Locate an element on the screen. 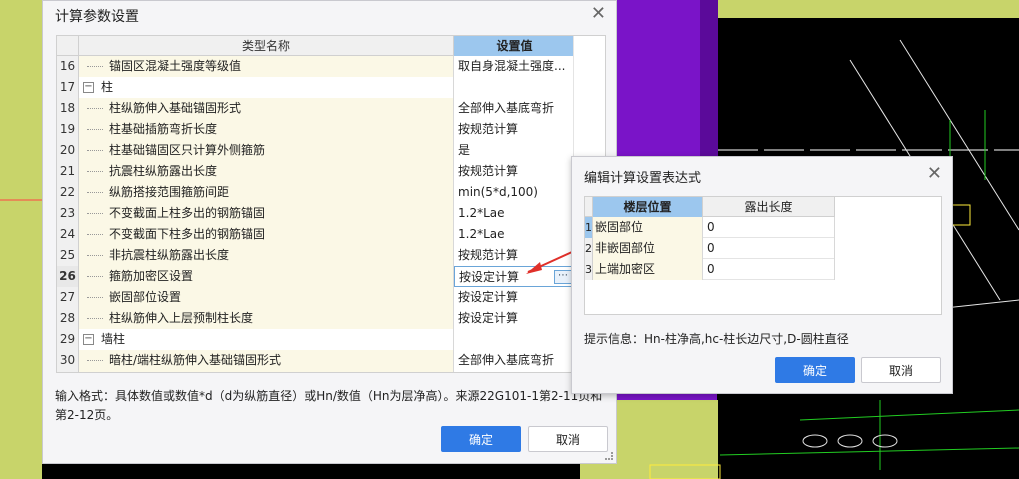  row-type-name: 暗柱/端柱基础插筋弯折长度 is located at coordinates (266, 371).